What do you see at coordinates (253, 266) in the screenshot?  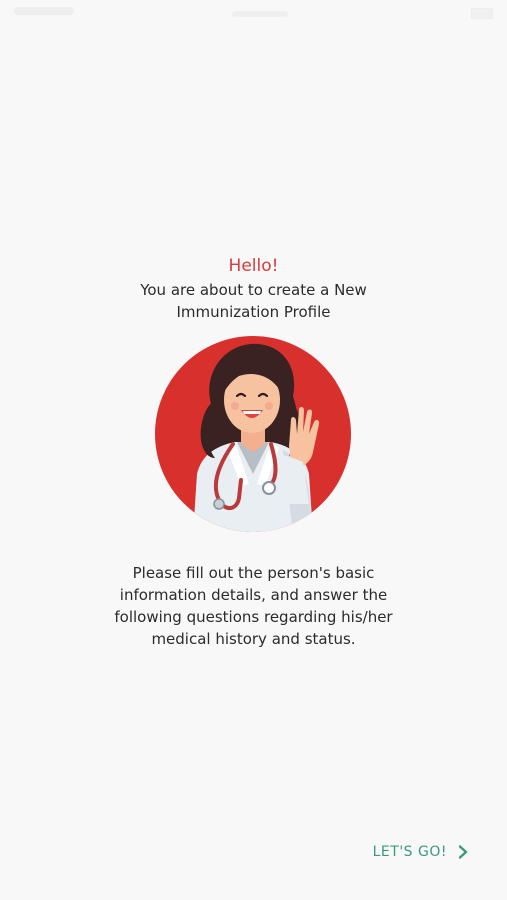 I see `greeting-heading: Hello!` at bounding box center [253, 266].